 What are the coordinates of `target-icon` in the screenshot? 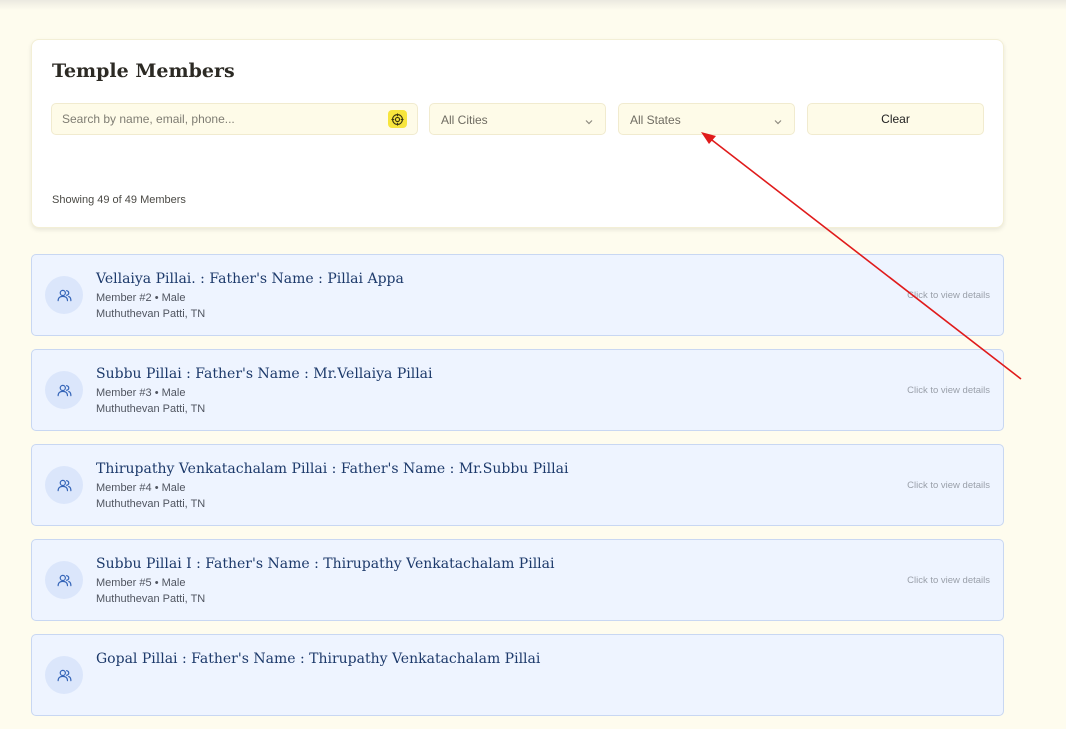 It's located at (397, 119).